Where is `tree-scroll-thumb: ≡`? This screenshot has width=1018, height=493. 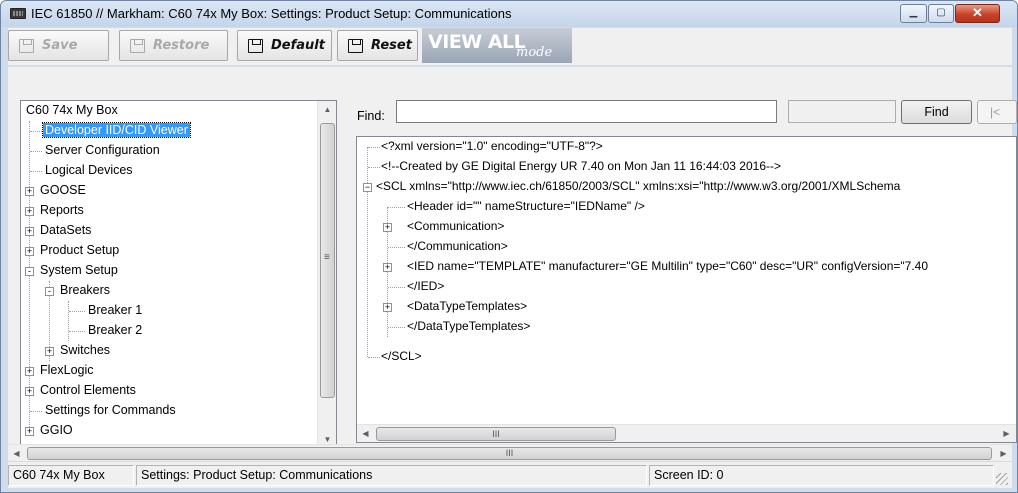 tree-scroll-thumb: ≡ is located at coordinates (327, 260).